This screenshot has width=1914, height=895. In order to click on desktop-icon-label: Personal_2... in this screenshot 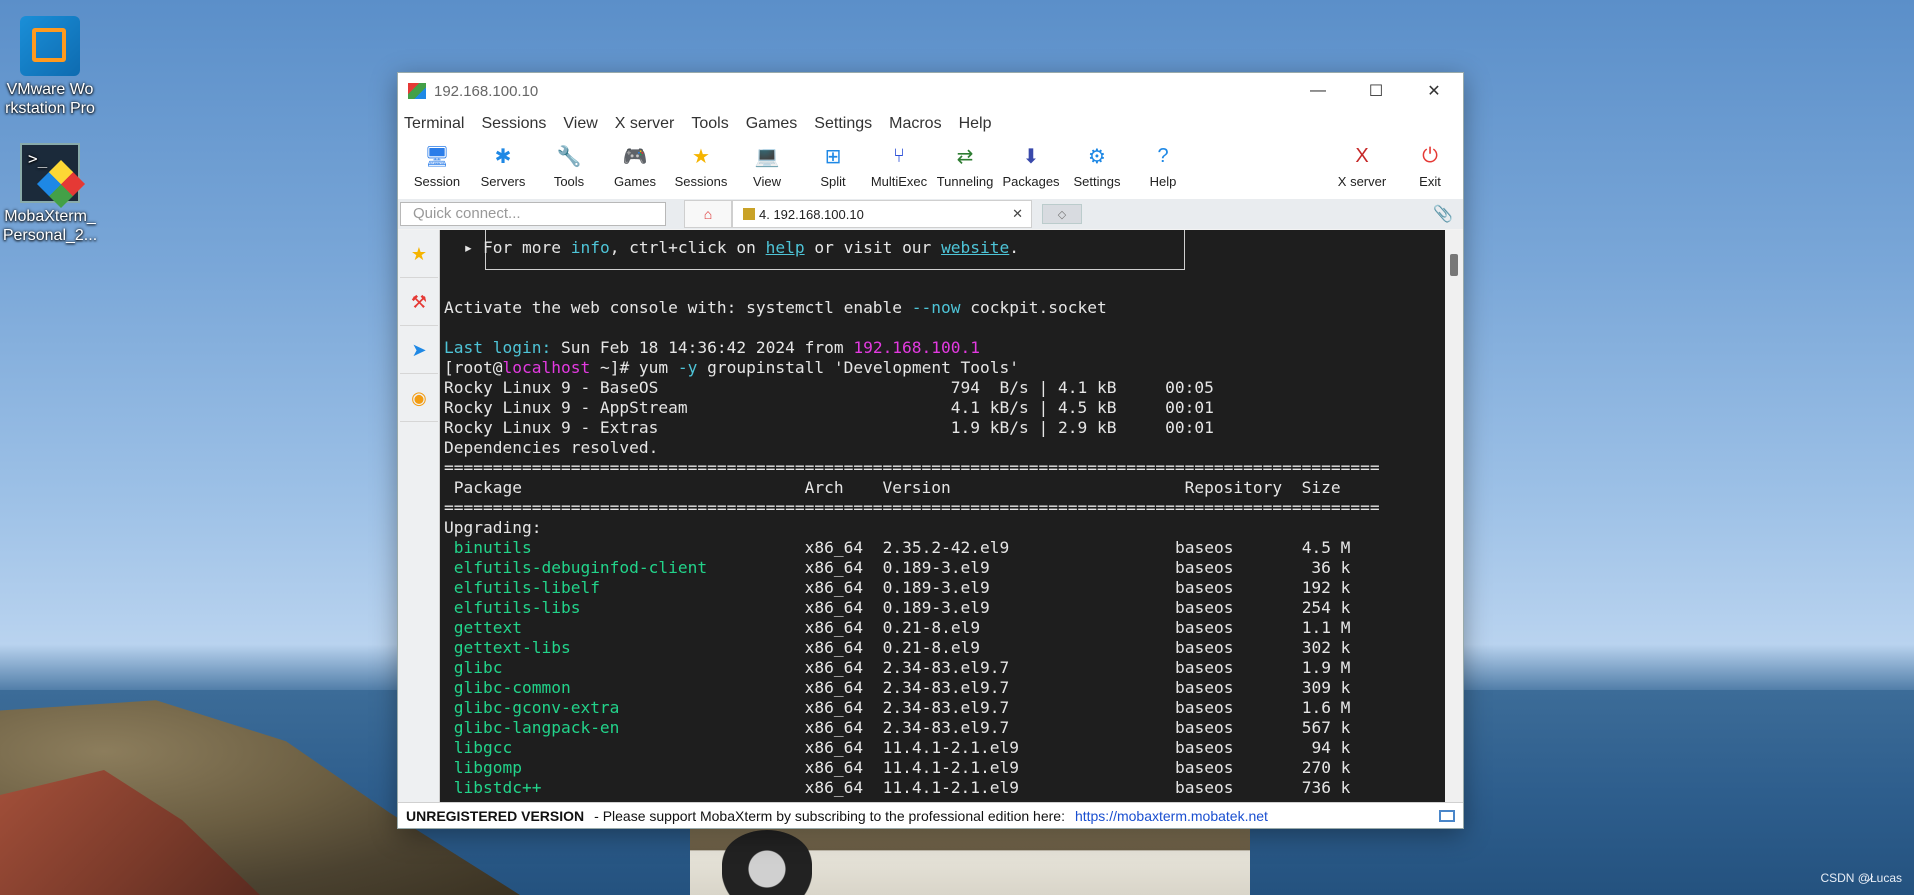, I will do `click(50, 235)`.